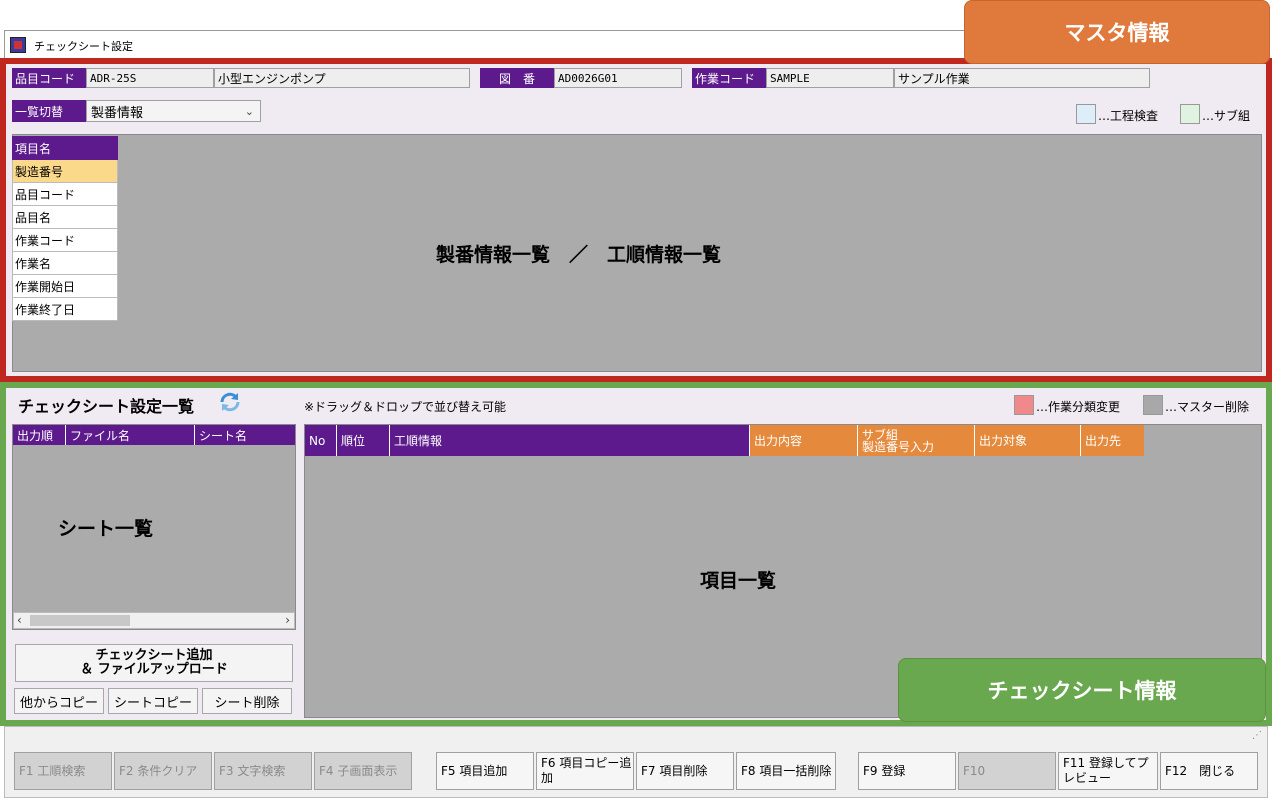  Describe the element at coordinates (83, 46) in the screenshot. I see `window-title: チェックシート設定` at that location.